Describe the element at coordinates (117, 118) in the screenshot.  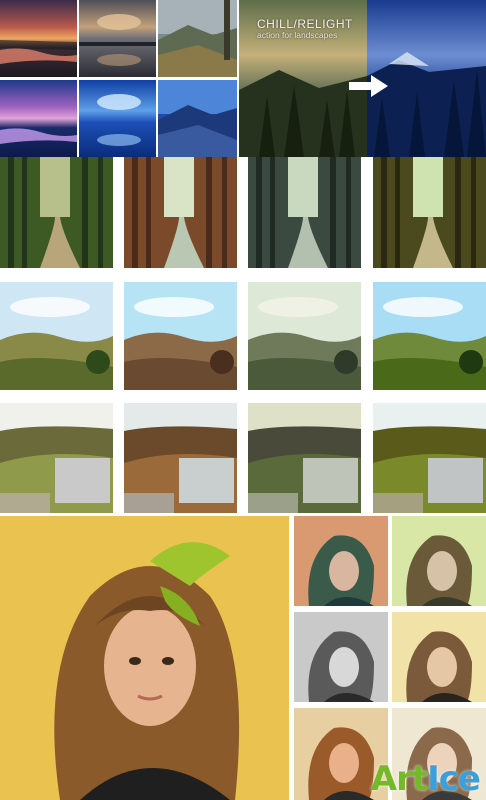
I see `lake-clouds-chilled-photo` at that location.